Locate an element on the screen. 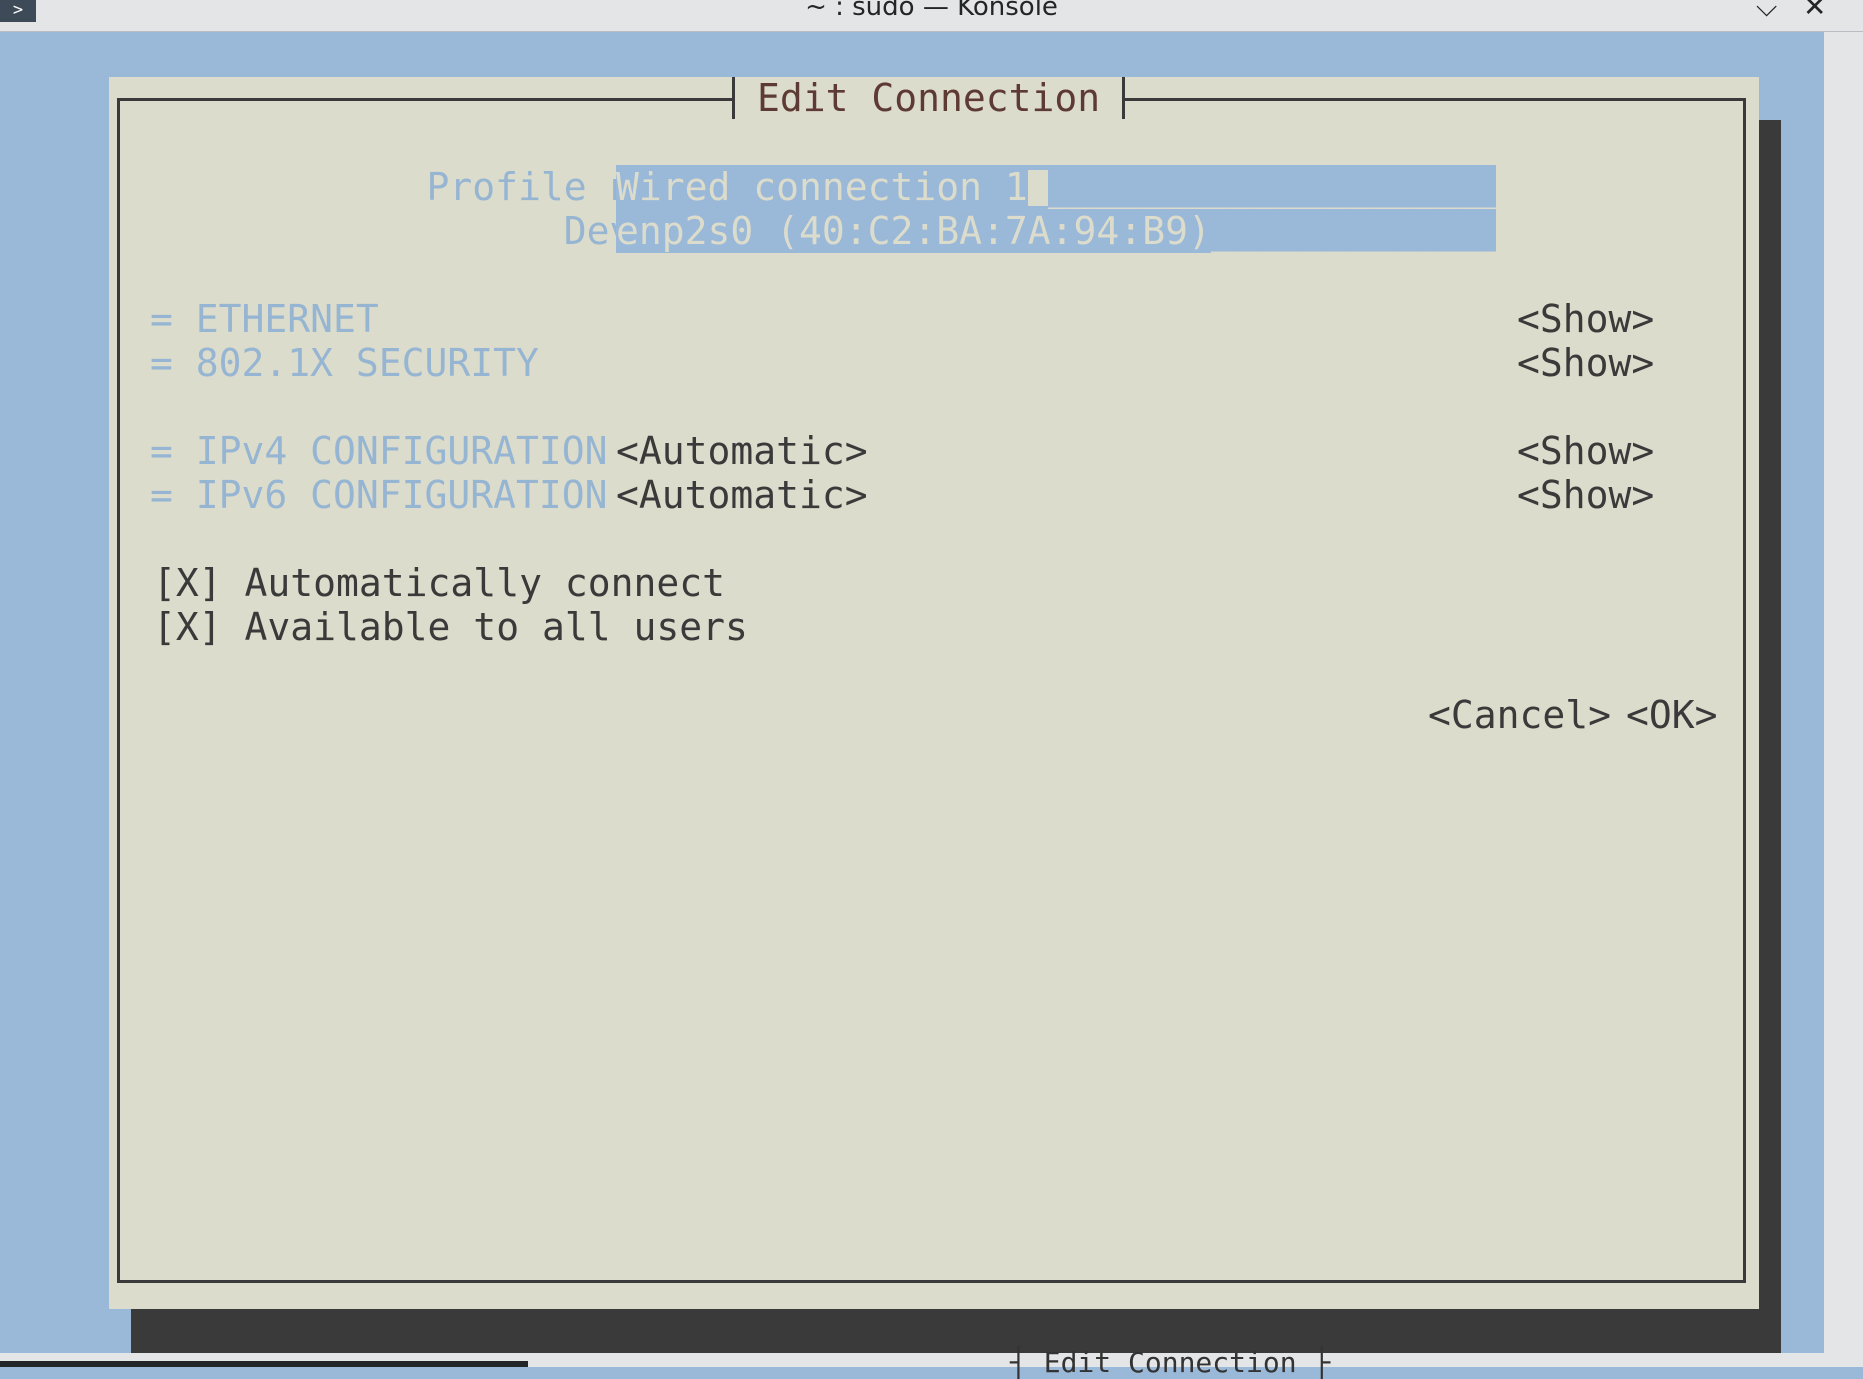  device-fill: _____________ is located at coordinates (1353, 231).